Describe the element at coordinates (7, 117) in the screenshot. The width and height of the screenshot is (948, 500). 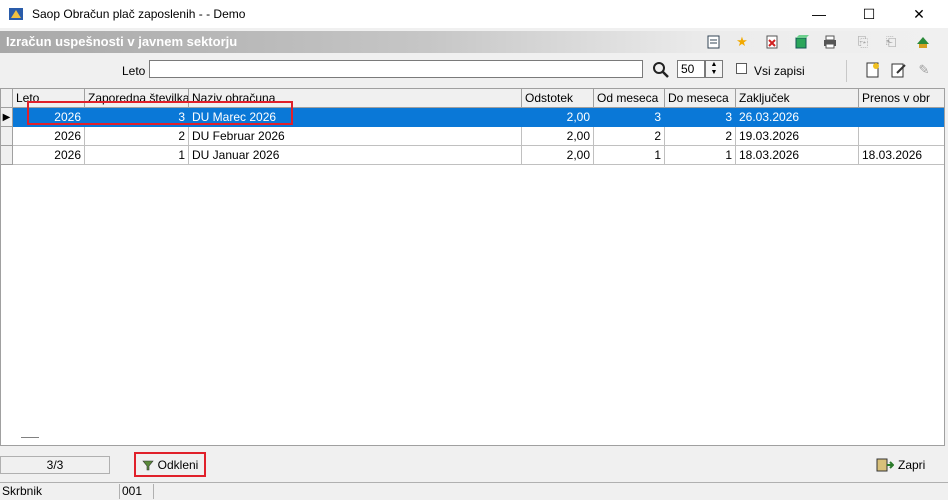
I see `row-pointer-icon: ▶` at that location.